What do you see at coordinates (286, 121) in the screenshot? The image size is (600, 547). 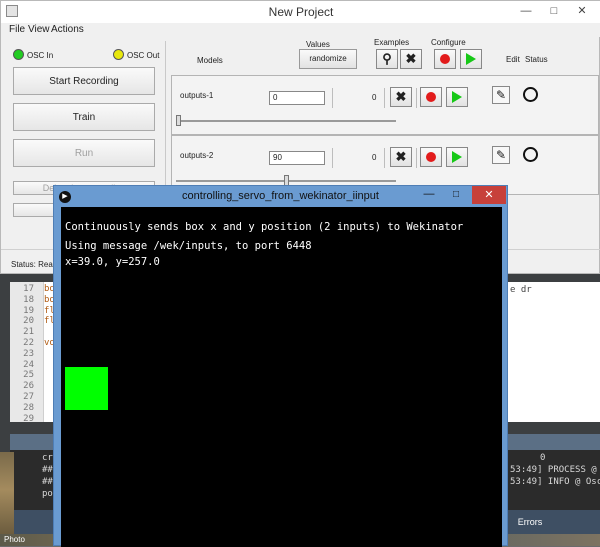 I see `slider-track` at bounding box center [286, 121].